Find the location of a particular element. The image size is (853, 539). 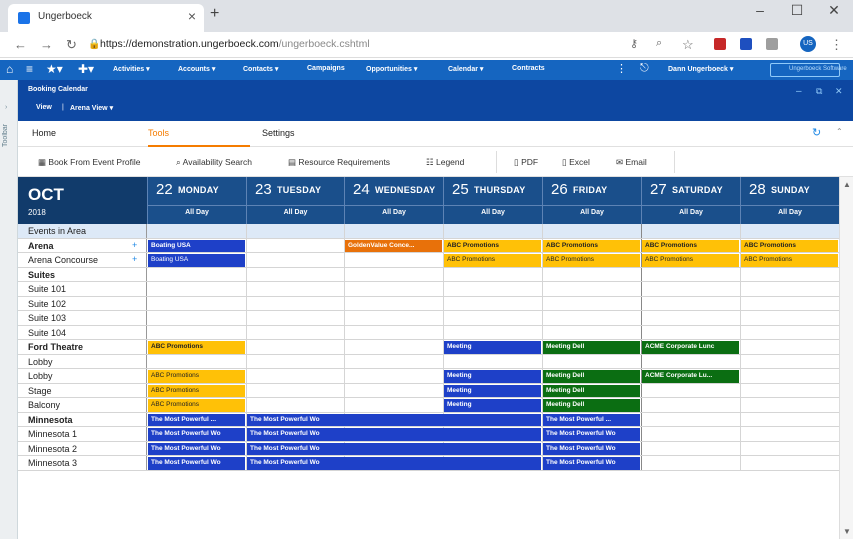

nav-calendar: Calendar ▾ is located at coordinates (465, 69).